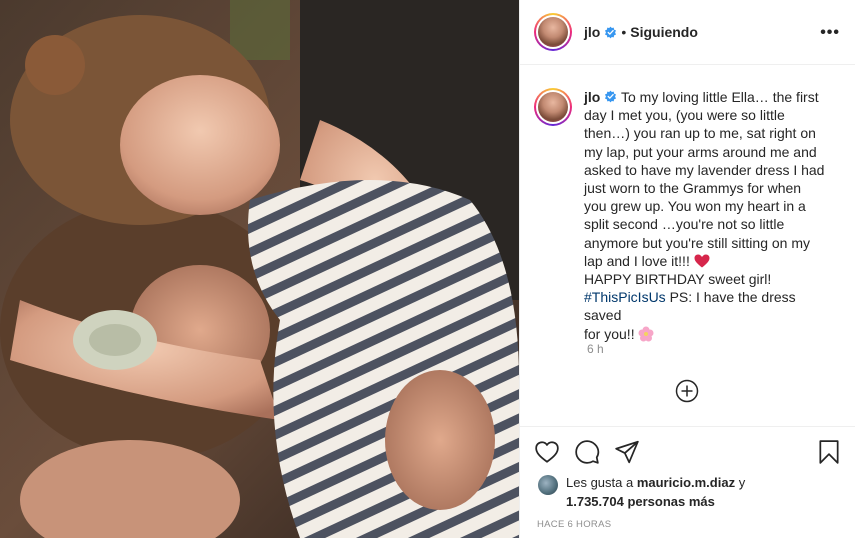  I want to click on follow-status-button: Siguiendo, so click(664, 32).